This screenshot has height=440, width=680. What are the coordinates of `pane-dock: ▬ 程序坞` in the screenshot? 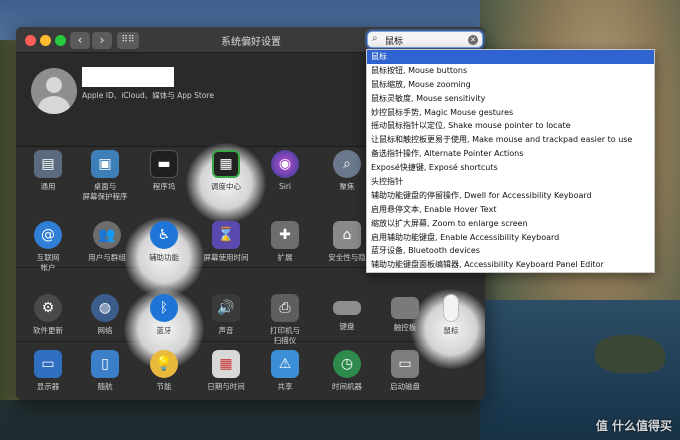 It's located at (164, 171).